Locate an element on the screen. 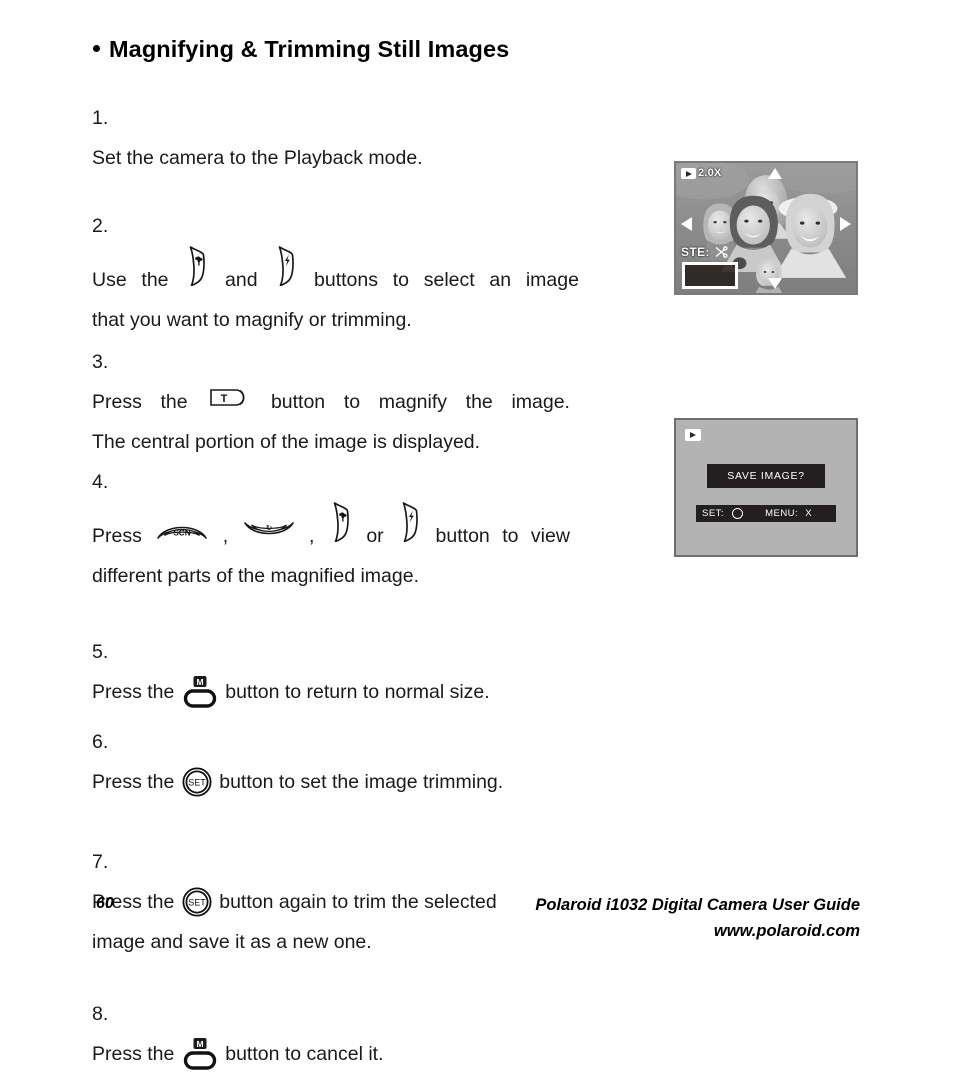 Image resolution: width=954 pixels, height=1074 pixels. crop-selection-box is located at coordinates (710, 275).